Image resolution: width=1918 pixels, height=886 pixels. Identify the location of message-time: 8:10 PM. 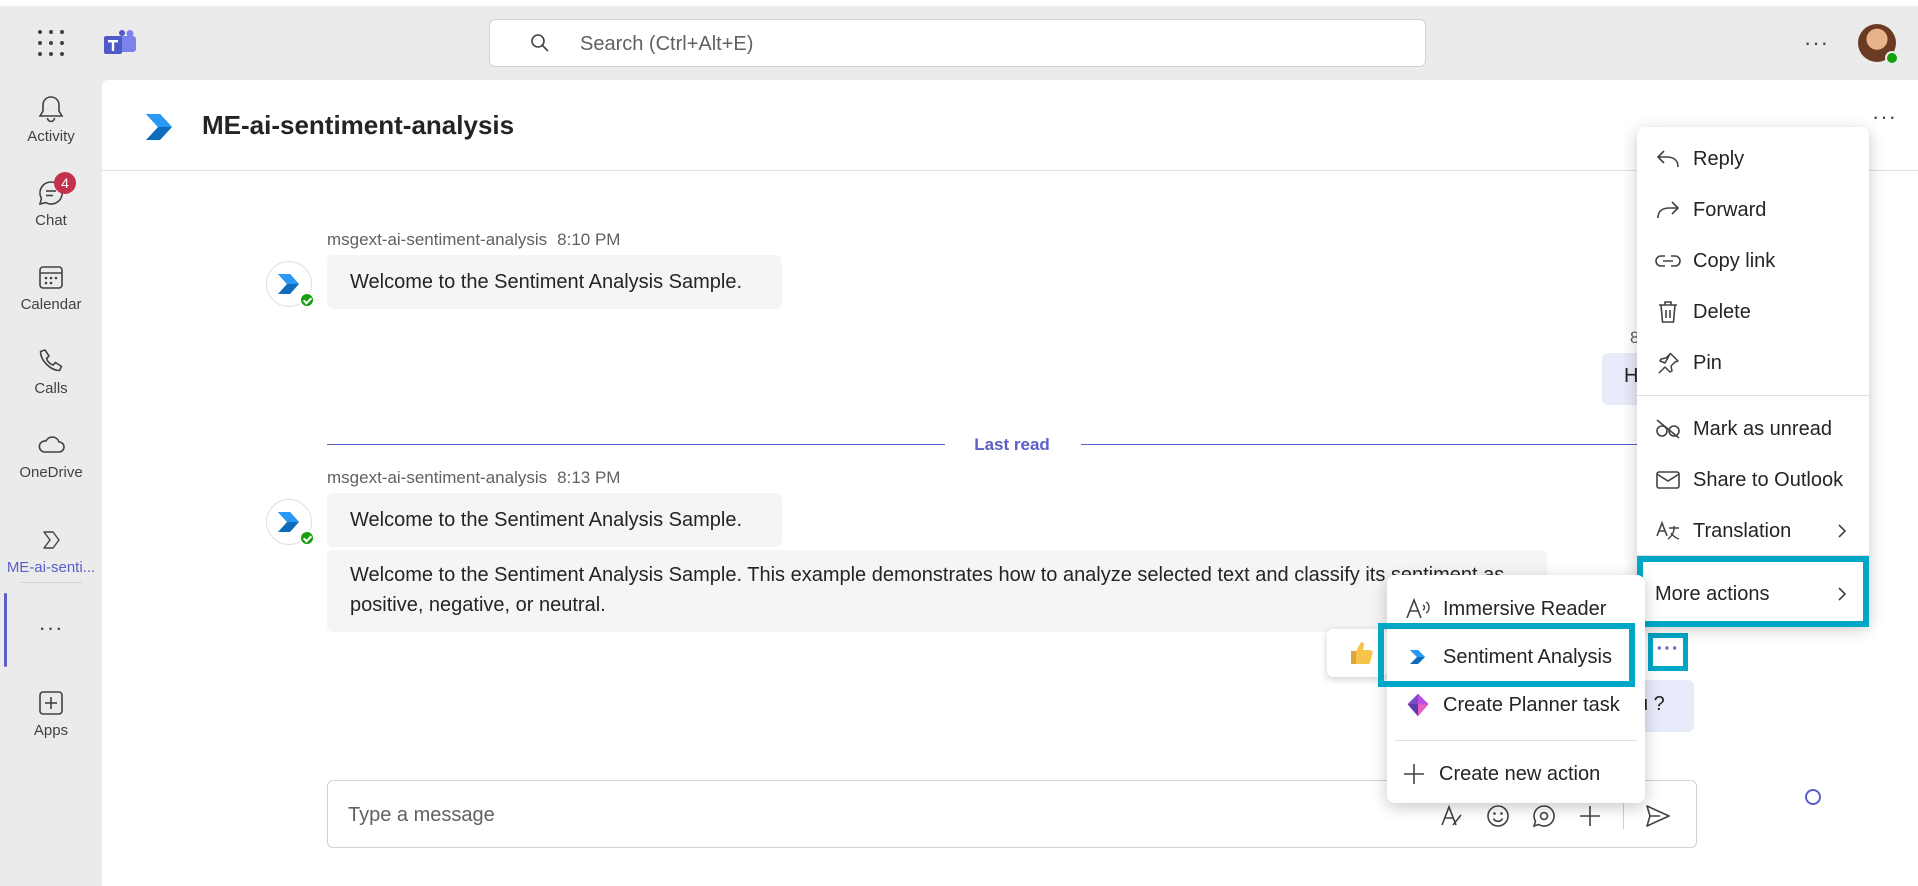
(589, 239).